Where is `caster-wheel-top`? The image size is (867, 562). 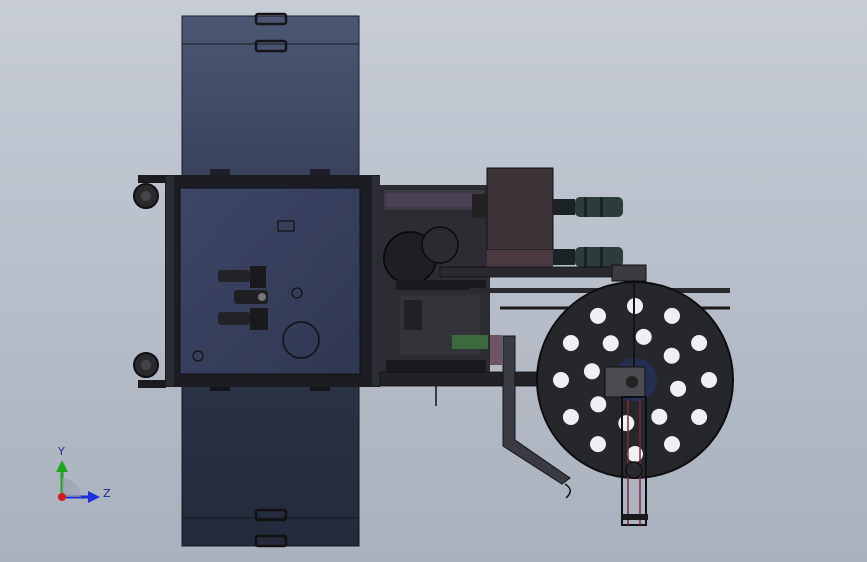
caster-wheel-top is located at coordinates (149, 192).